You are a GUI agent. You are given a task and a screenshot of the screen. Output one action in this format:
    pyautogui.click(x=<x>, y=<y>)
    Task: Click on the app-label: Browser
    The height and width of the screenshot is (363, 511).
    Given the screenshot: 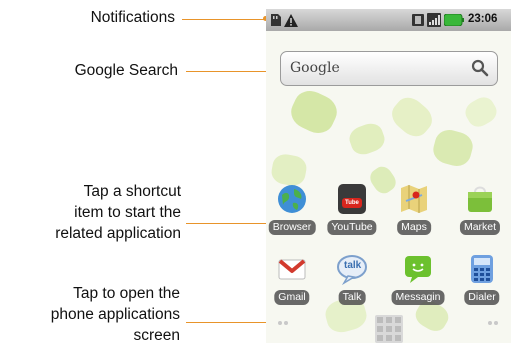 What is the action you would take?
    pyautogui.click(x=292, y=227)
    